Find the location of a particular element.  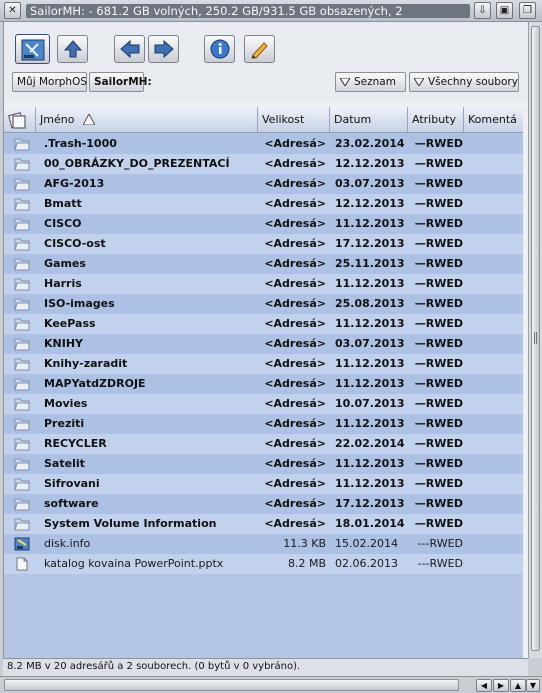

iconify-icon: ⇩ is located at coordinates (482, 10).